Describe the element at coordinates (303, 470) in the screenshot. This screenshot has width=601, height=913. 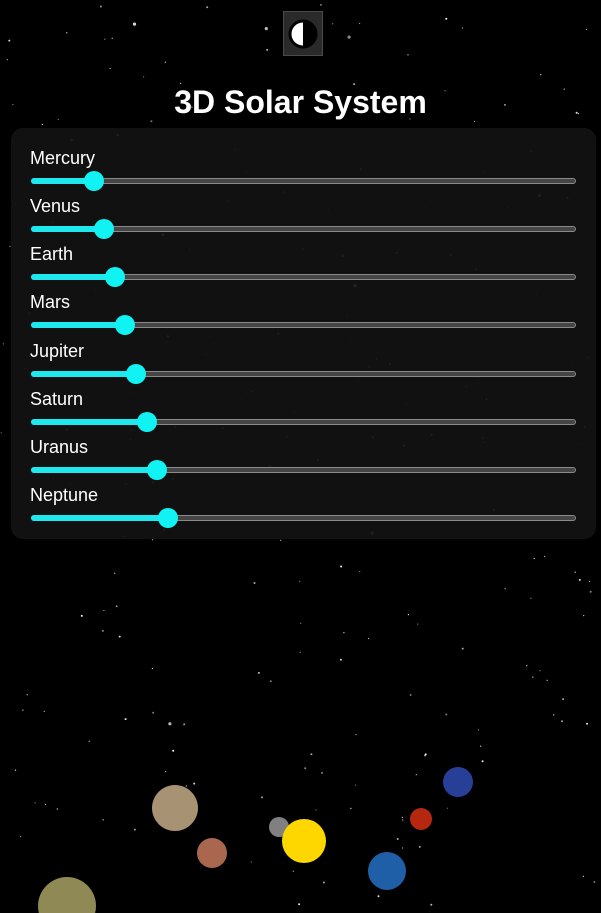
I see `slider-uranus` at that location.